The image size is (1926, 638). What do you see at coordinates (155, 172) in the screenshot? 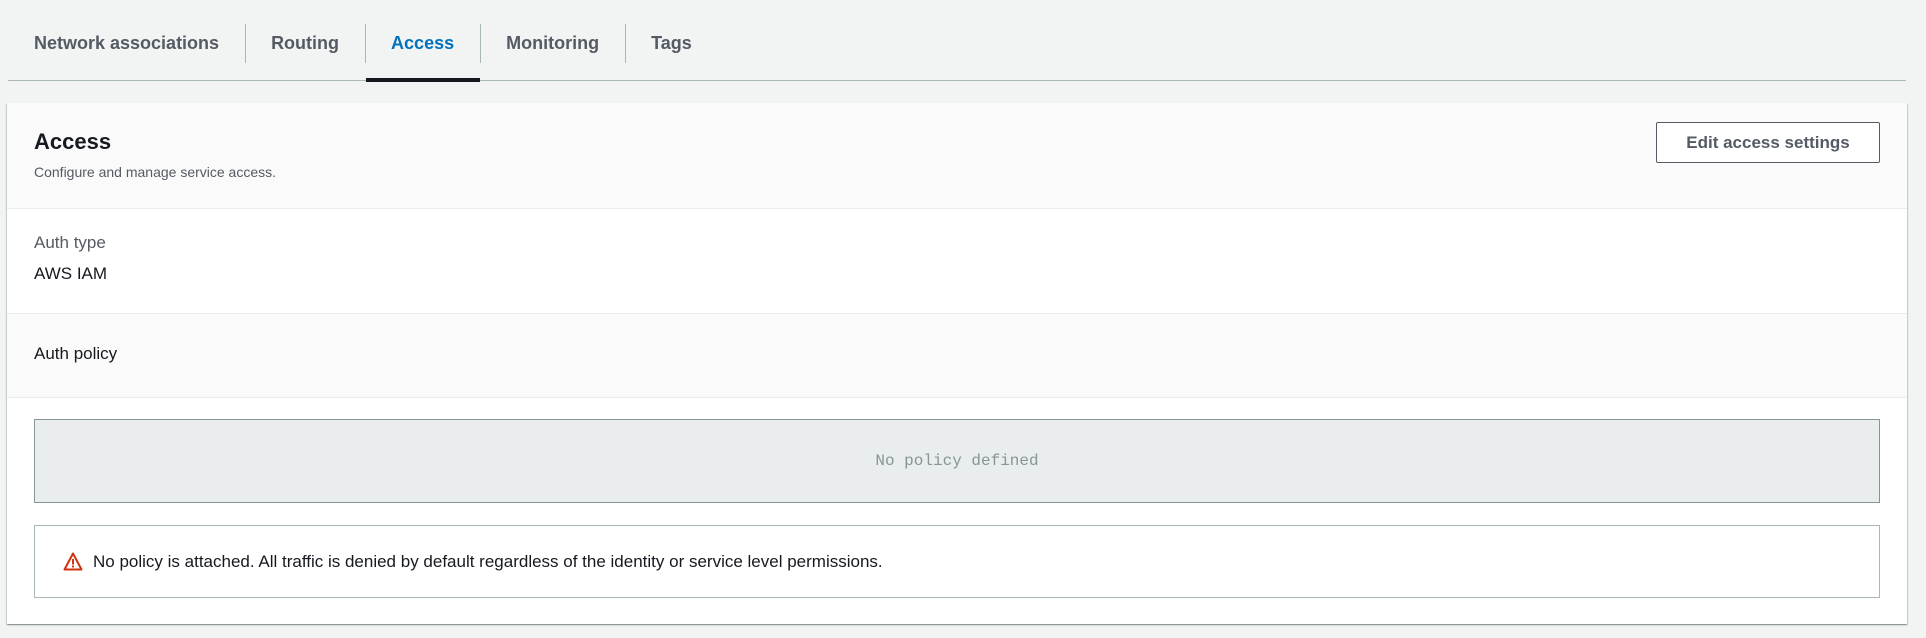
I see `panel-description: Configure and manage service access.` at bounding box center [155, 172].